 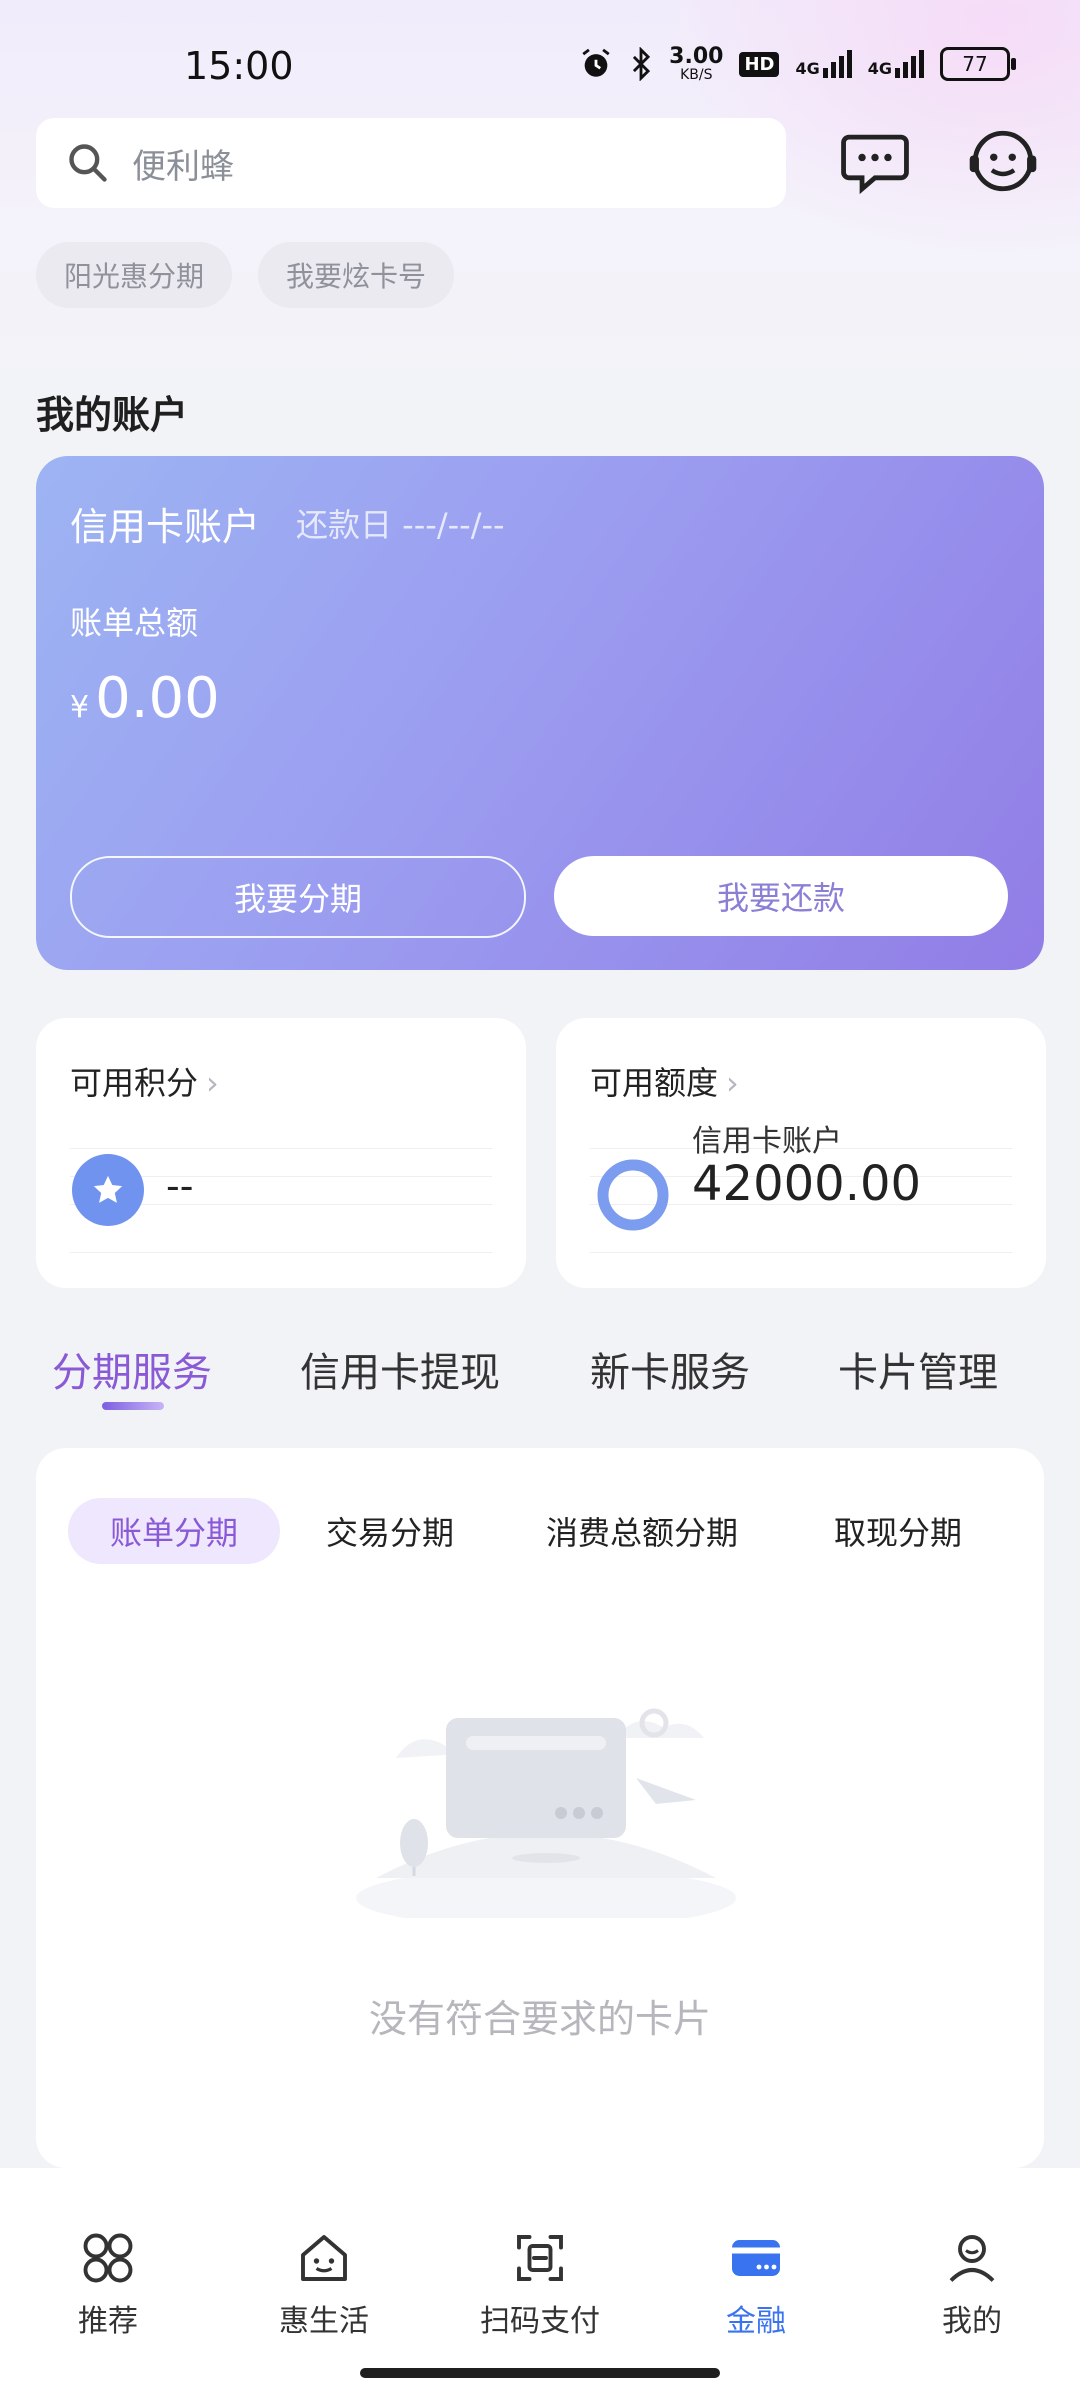 What do you see at coordinates (298, 897) in the screenshot?
I see `installment-button: 我要分期` at bounding box center [298, 897].